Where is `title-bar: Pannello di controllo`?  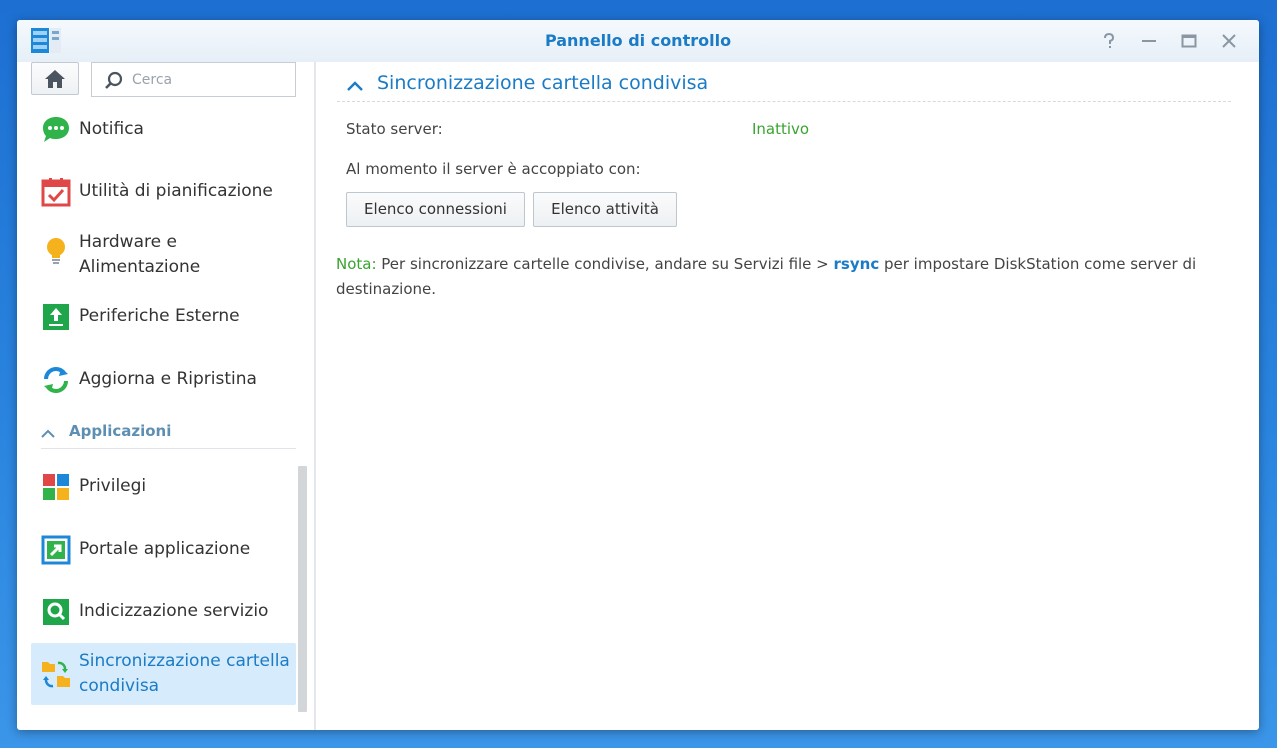 title-bar: Pannello di controllo is located at coordinates (638, 41).